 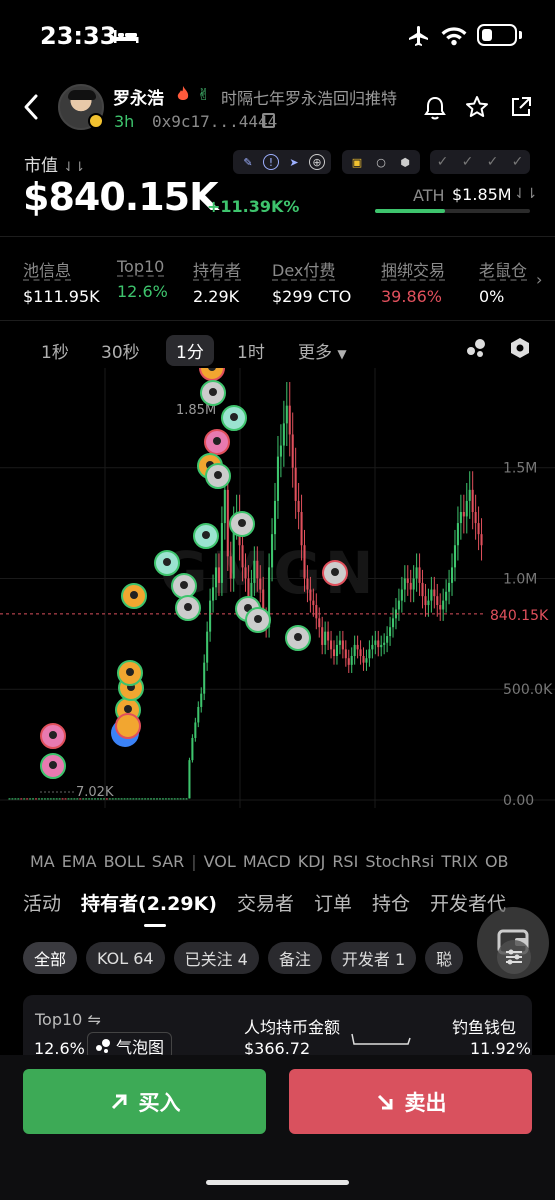 I want to click on stat-item: 持有者 2.29K, so click(x=217, y=281).